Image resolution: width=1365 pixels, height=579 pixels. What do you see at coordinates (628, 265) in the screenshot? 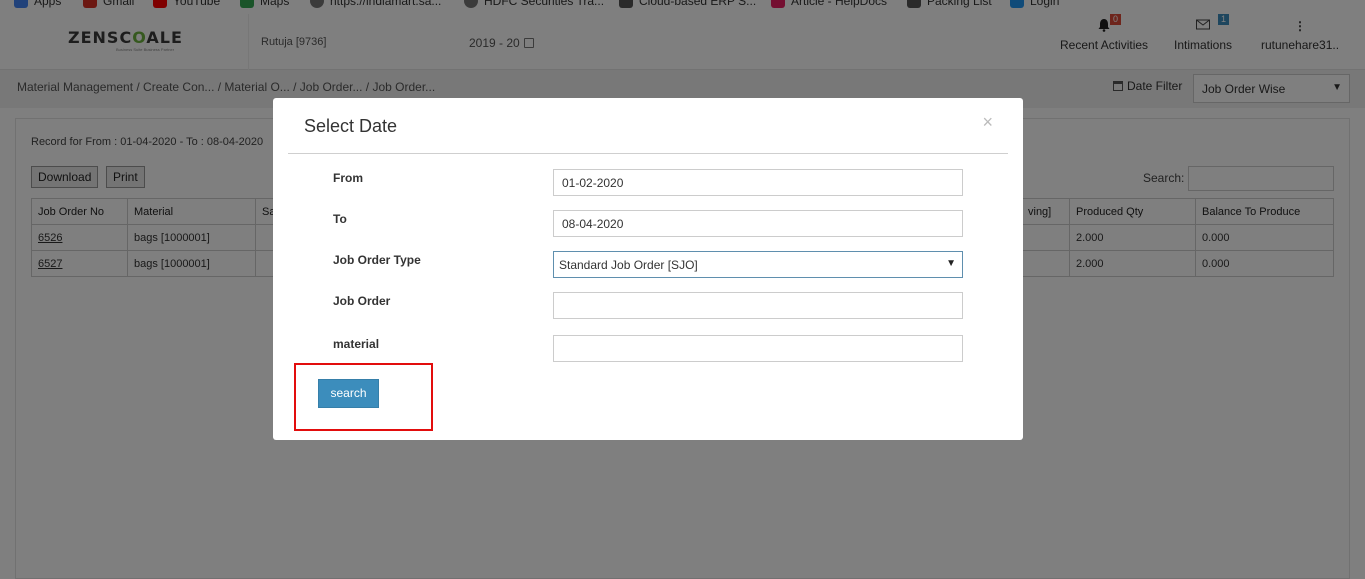
I see `job-order-type-value: Standard Job Order [SJO]` at bounding box center [628, 265].